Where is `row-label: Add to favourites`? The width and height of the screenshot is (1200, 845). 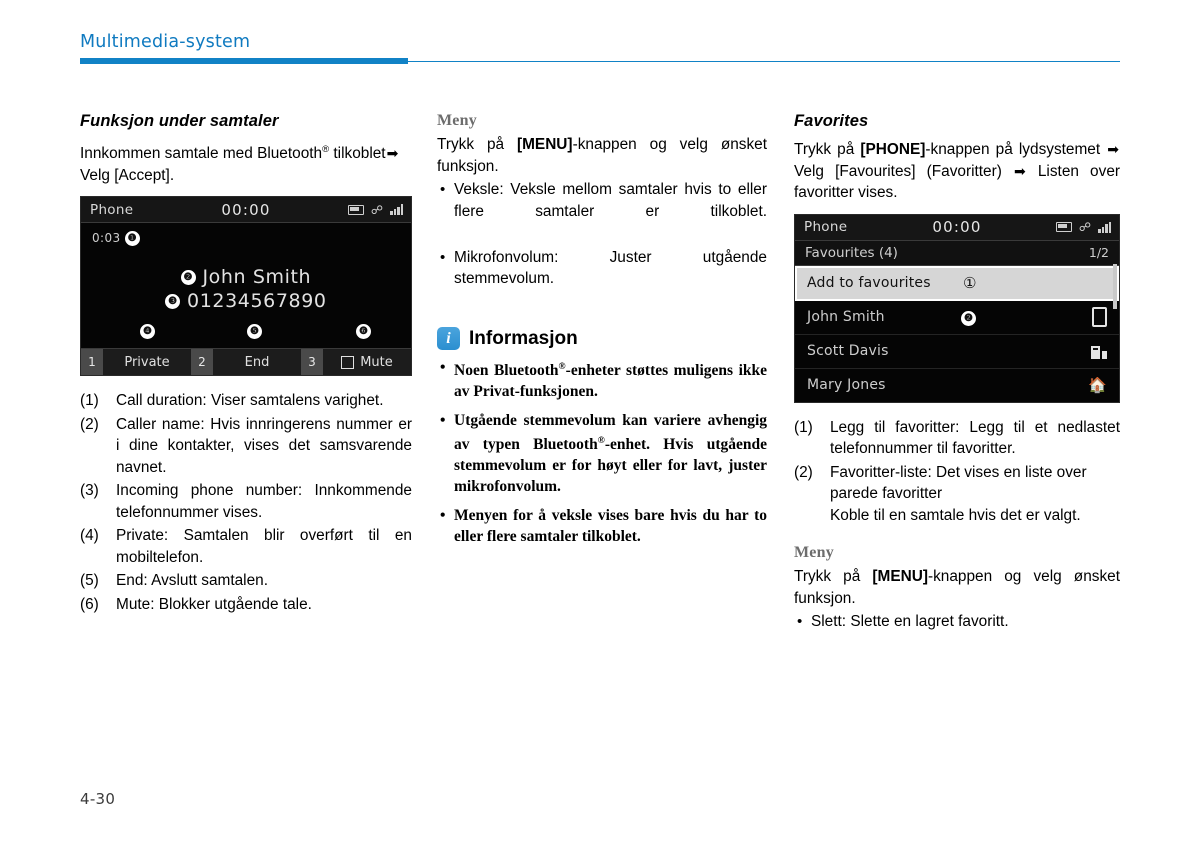
row-label: Add to favourites is located at coordinates (869, 283).